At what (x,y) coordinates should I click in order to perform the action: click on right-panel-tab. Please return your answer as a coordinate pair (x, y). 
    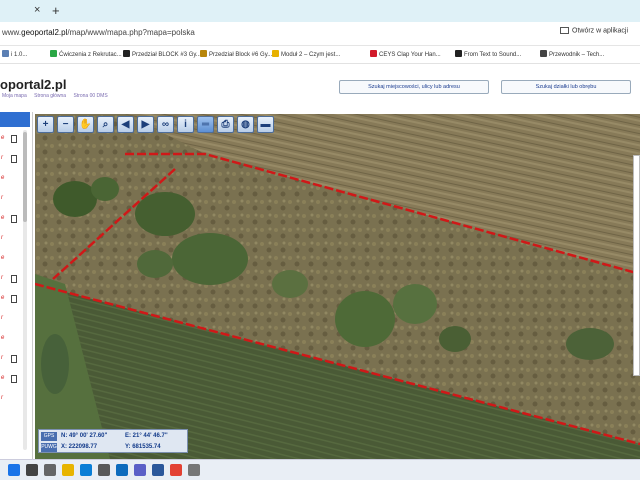
    Looking at the image, I should click on (636, 265).